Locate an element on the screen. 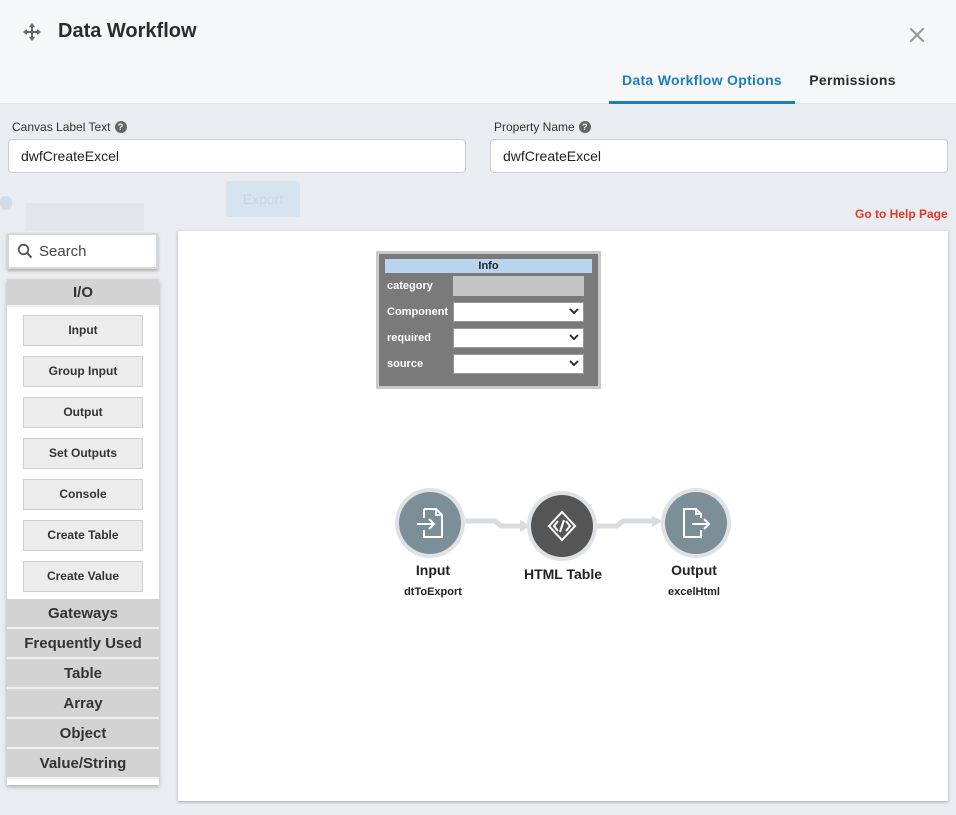 This screenshot has height=815, width=956. code-icon is located at coordinates (562, 526).